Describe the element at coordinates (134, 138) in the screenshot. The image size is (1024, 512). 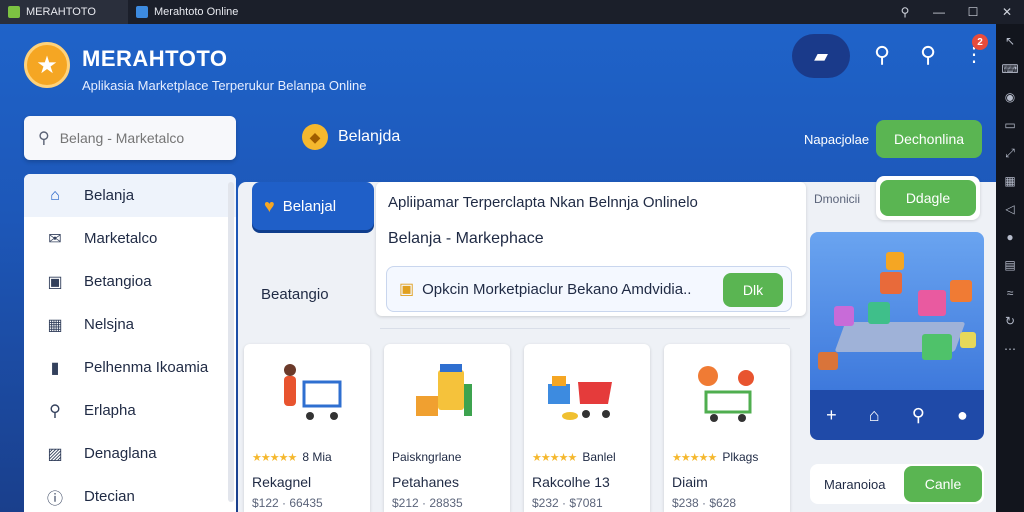
I see `search-input` at that location.